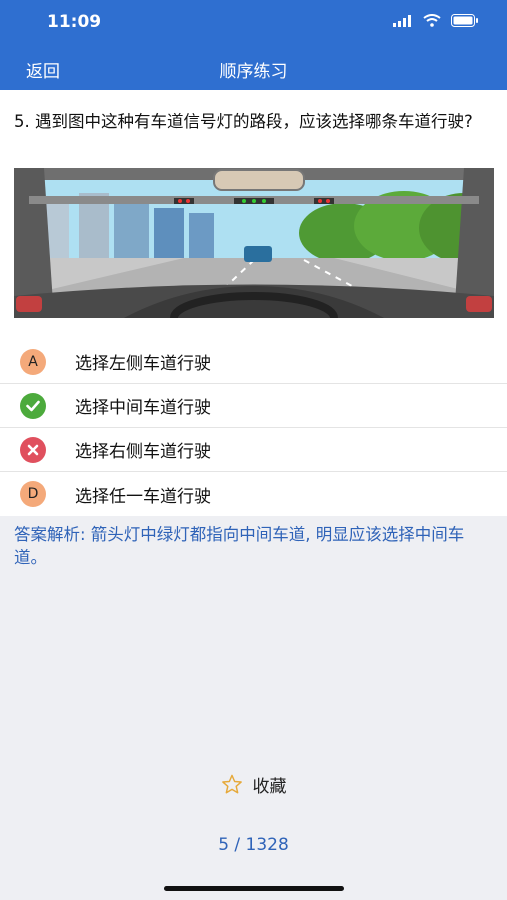  Describe the element at coordinates (33, 405) in the screenshot. I see `checkmark-icon` at that location.